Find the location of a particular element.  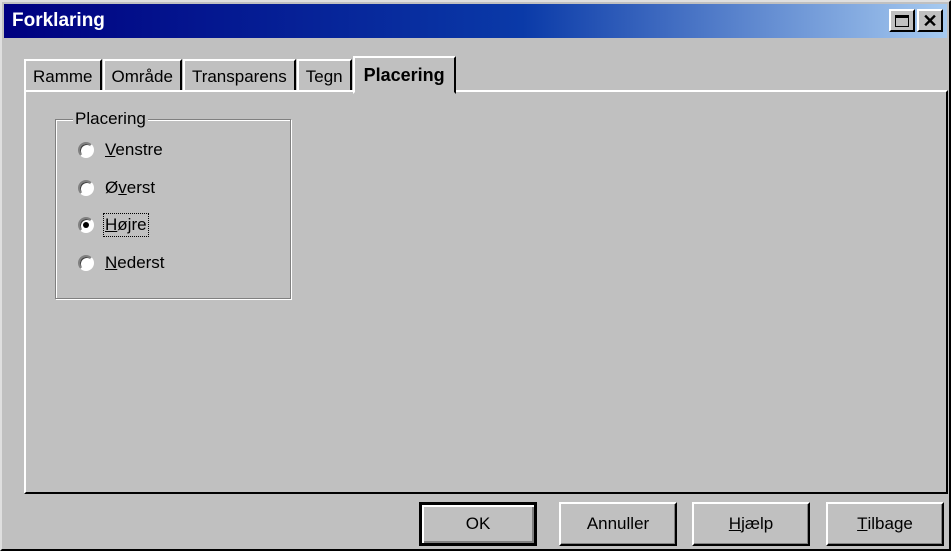

radio-button-selected is located at coordinates (86, 225).